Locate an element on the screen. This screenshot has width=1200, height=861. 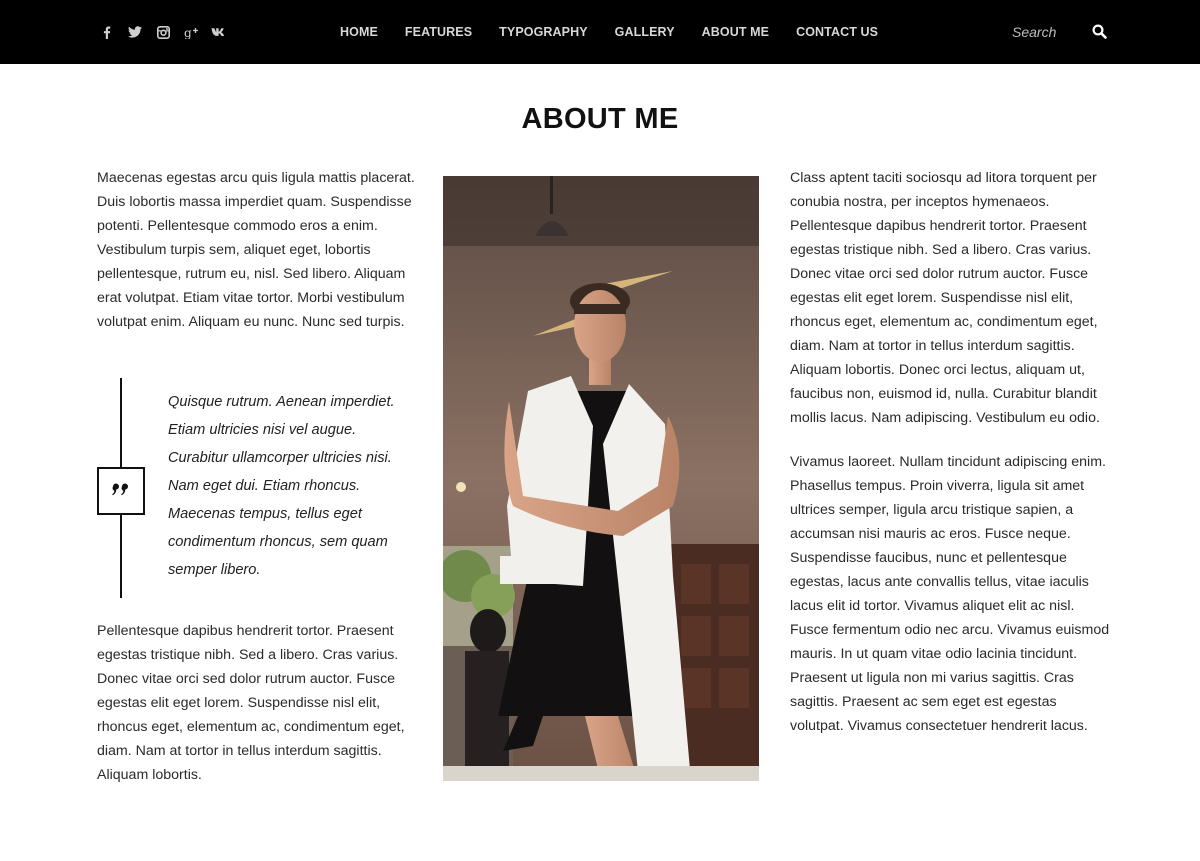
nav-home: HOME is located at coordinates (359, 32).